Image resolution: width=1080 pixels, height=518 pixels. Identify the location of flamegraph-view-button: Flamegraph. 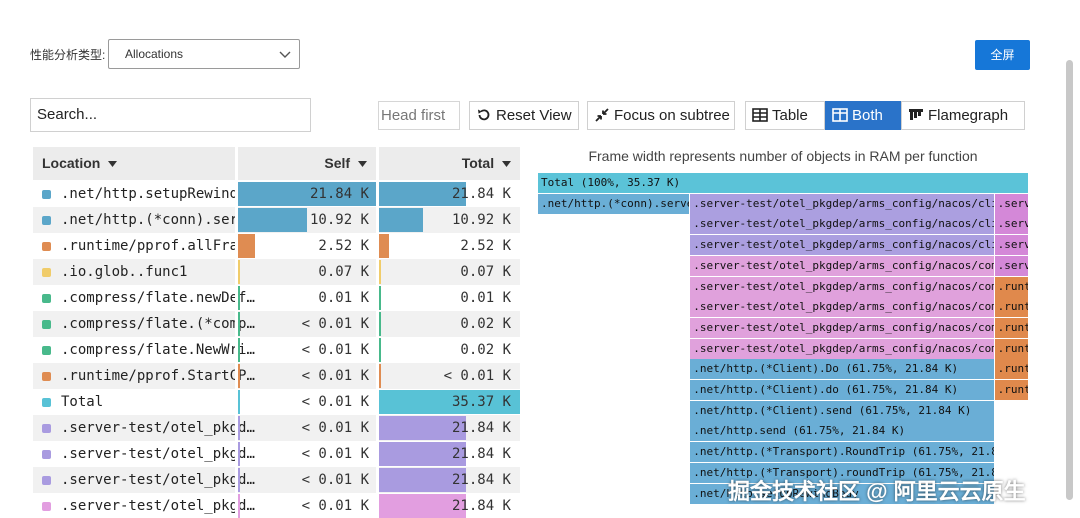
(963, 115).